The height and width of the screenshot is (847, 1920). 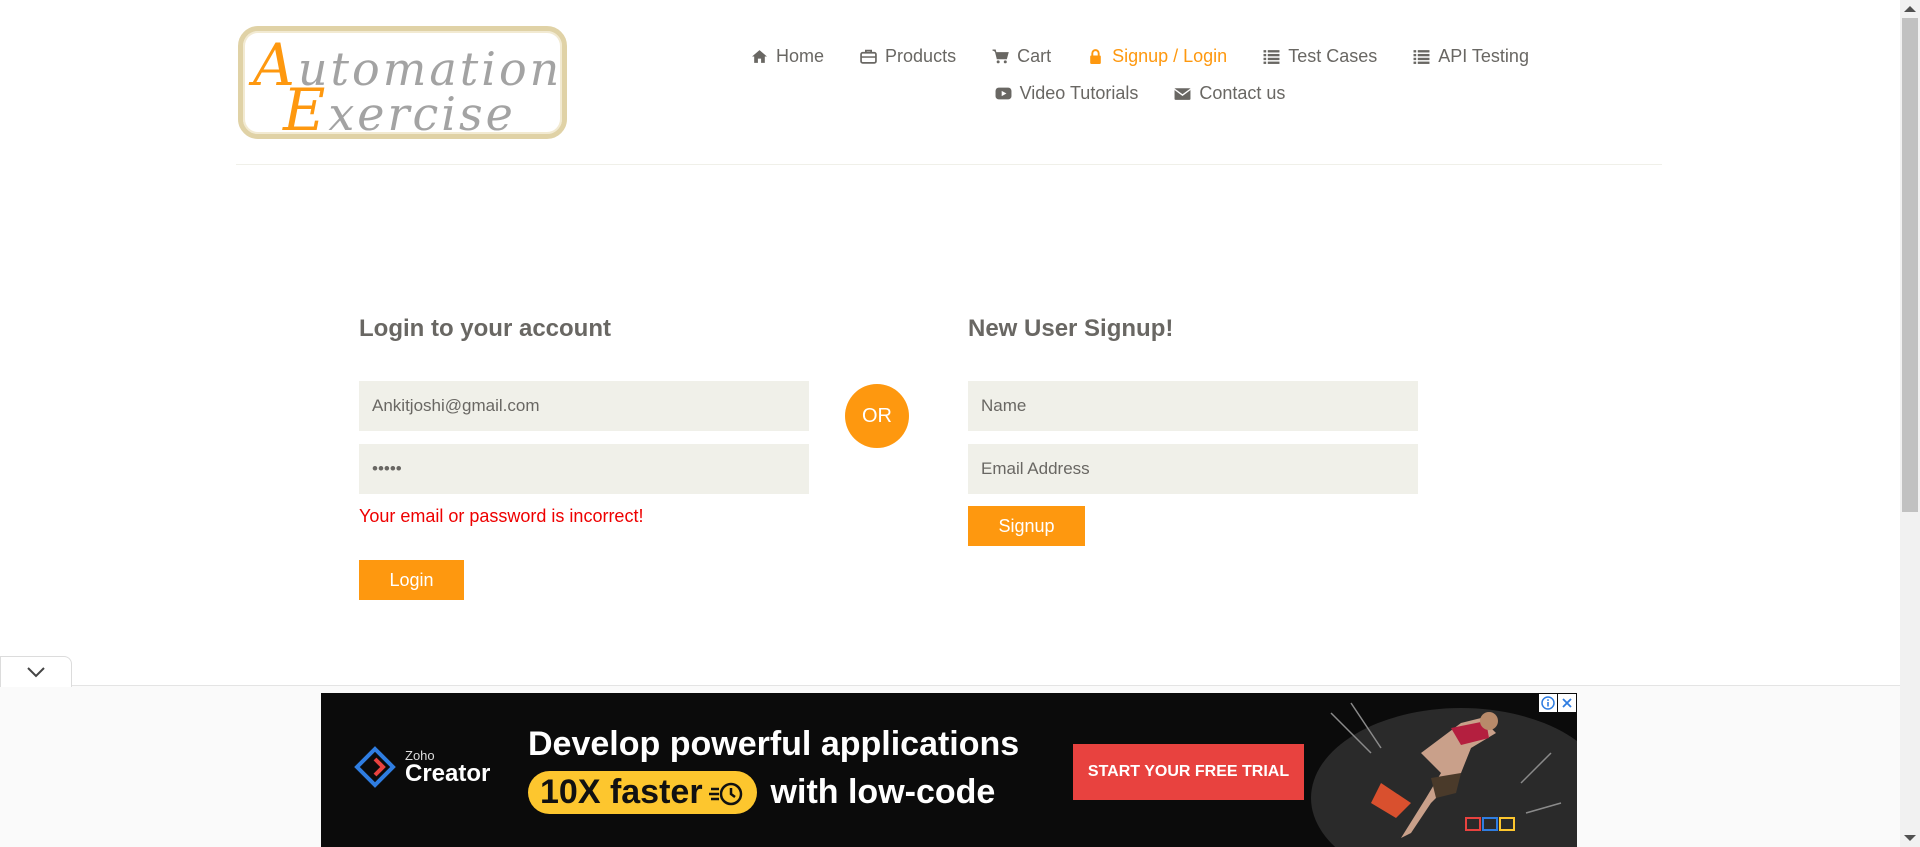 What do you see at coordinates (421, 767) in the screenshot?
I see `ad-brand: Zoho Creator` at bounding box center [421, 767].